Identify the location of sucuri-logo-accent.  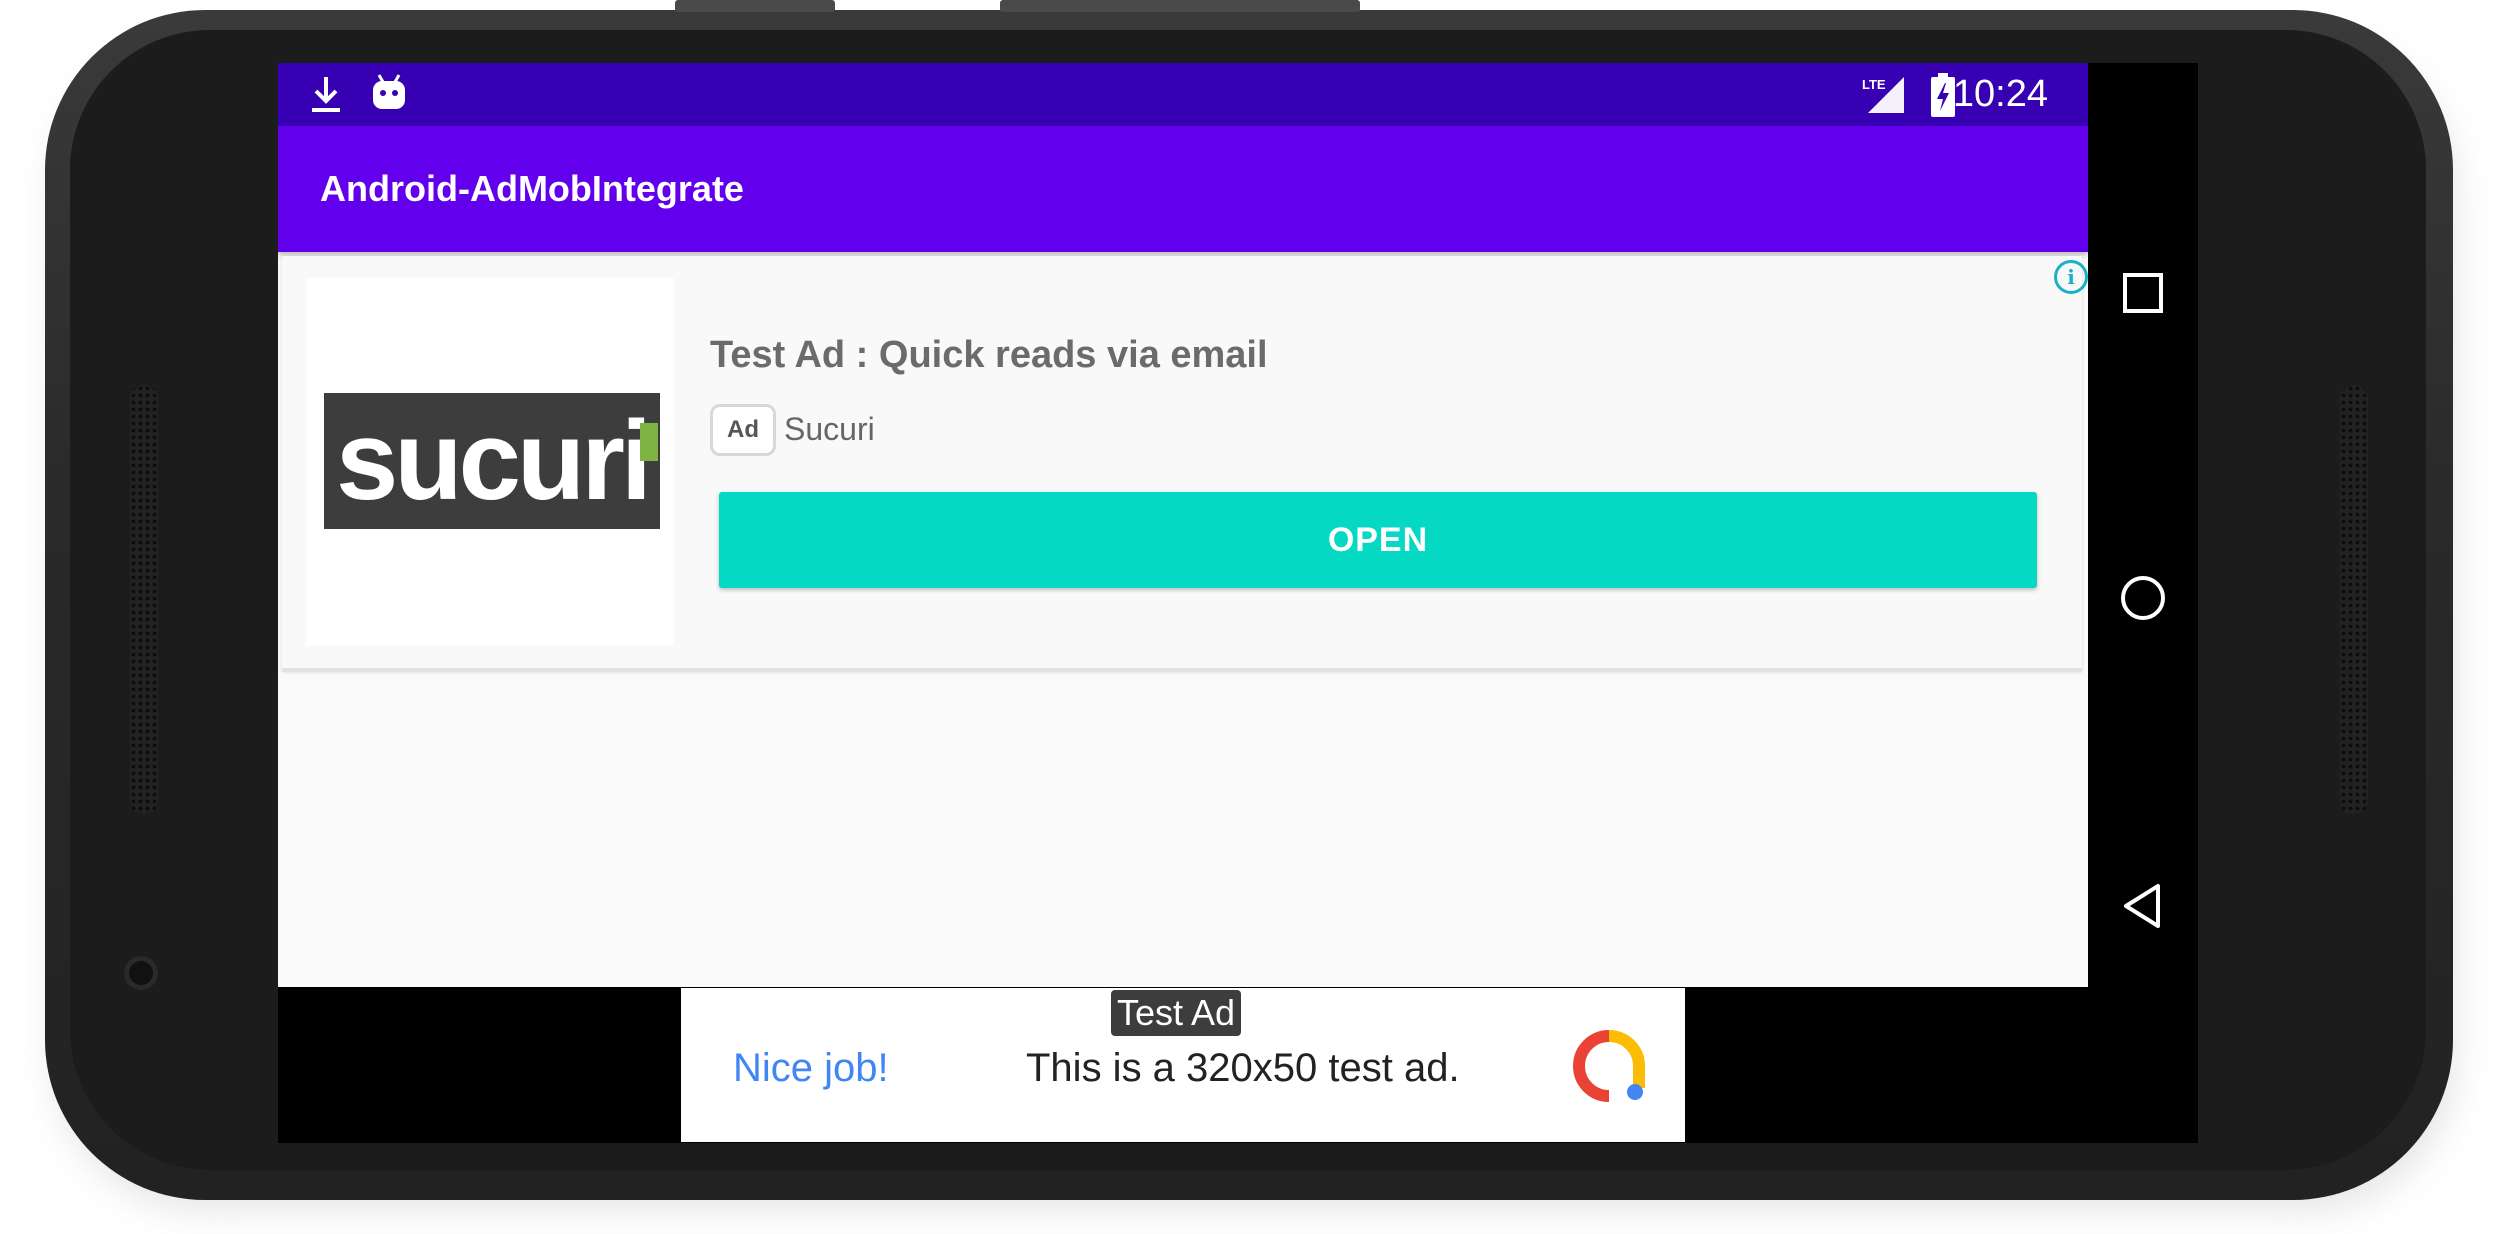
(649, 442).